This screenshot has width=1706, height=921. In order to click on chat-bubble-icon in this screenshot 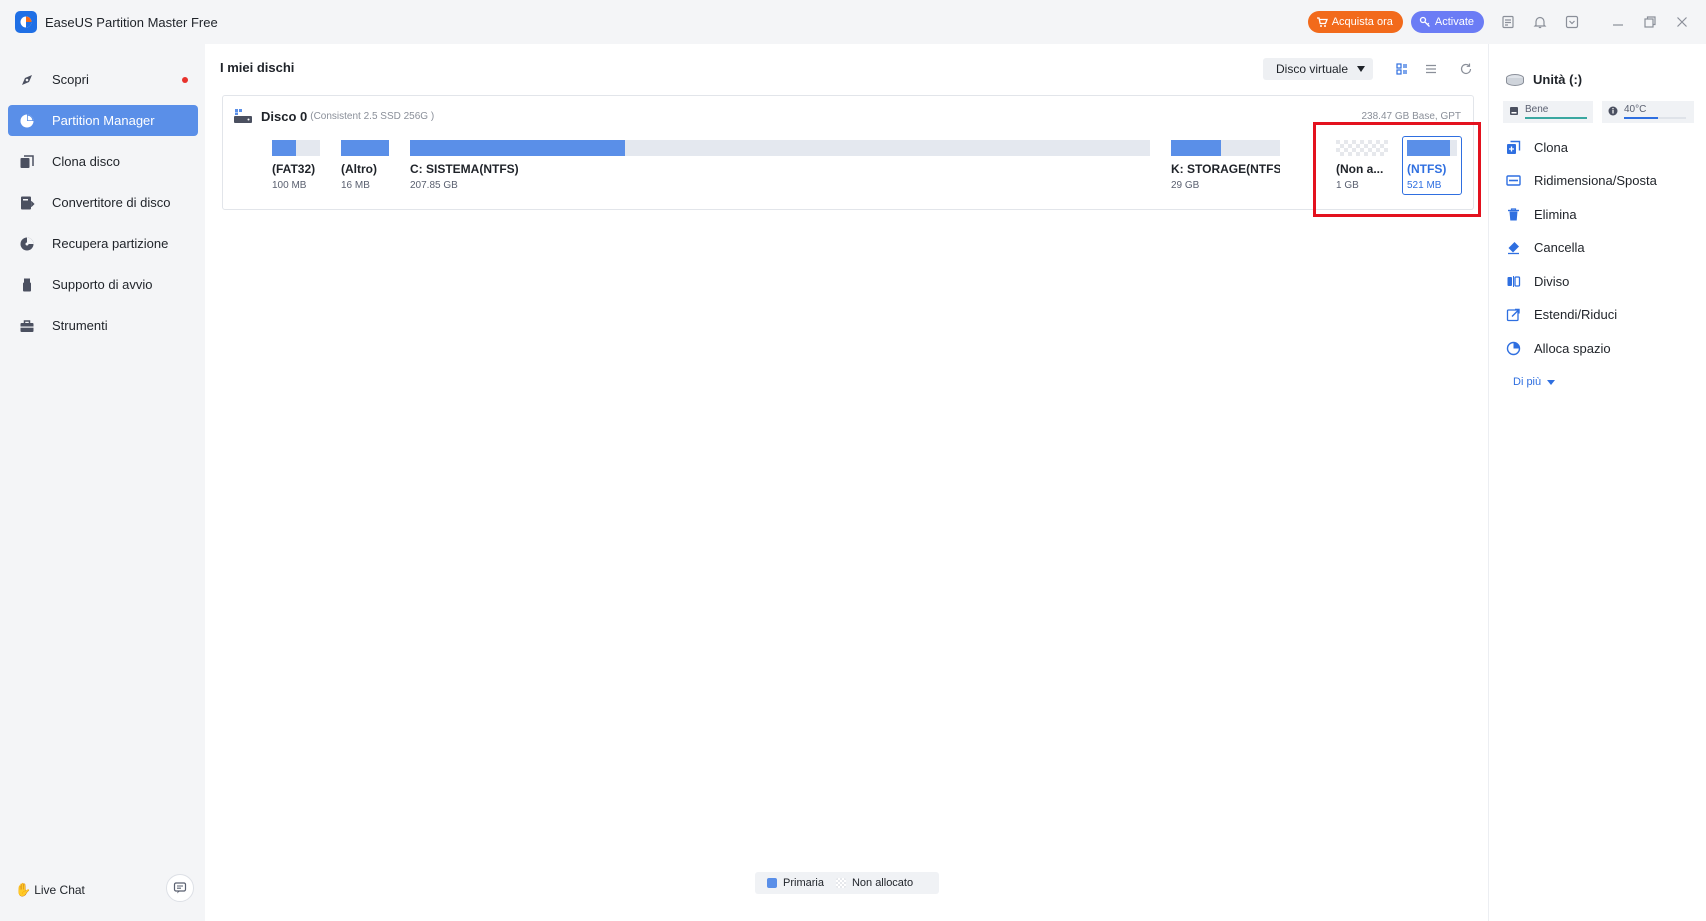, I will do `click(180, 888)`.